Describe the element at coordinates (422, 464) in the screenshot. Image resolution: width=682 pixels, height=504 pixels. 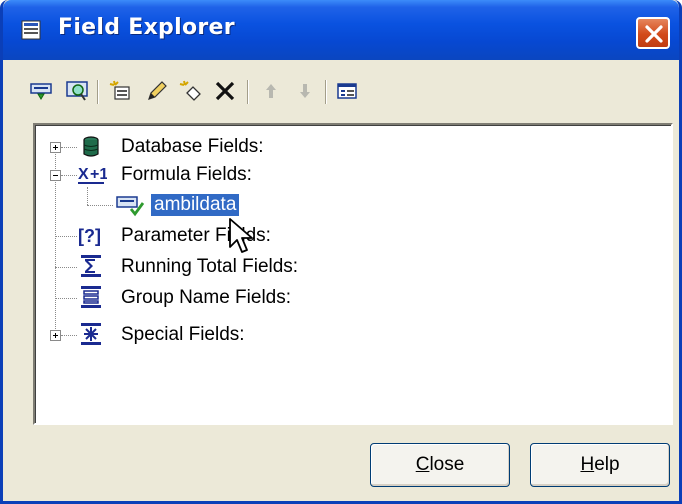
I see `close-mnemonic: C` at that location.